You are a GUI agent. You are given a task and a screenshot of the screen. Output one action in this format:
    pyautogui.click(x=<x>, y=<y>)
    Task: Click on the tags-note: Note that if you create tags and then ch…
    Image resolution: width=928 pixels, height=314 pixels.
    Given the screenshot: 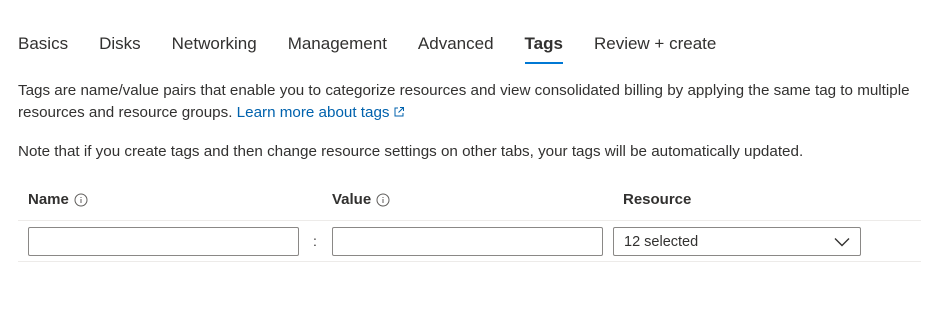 What is the action you would take?
    pyautogui.click(x=411, y=151)
    